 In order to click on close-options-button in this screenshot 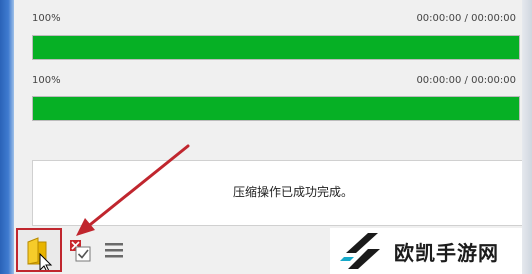, I will do `click(80, 250)`.